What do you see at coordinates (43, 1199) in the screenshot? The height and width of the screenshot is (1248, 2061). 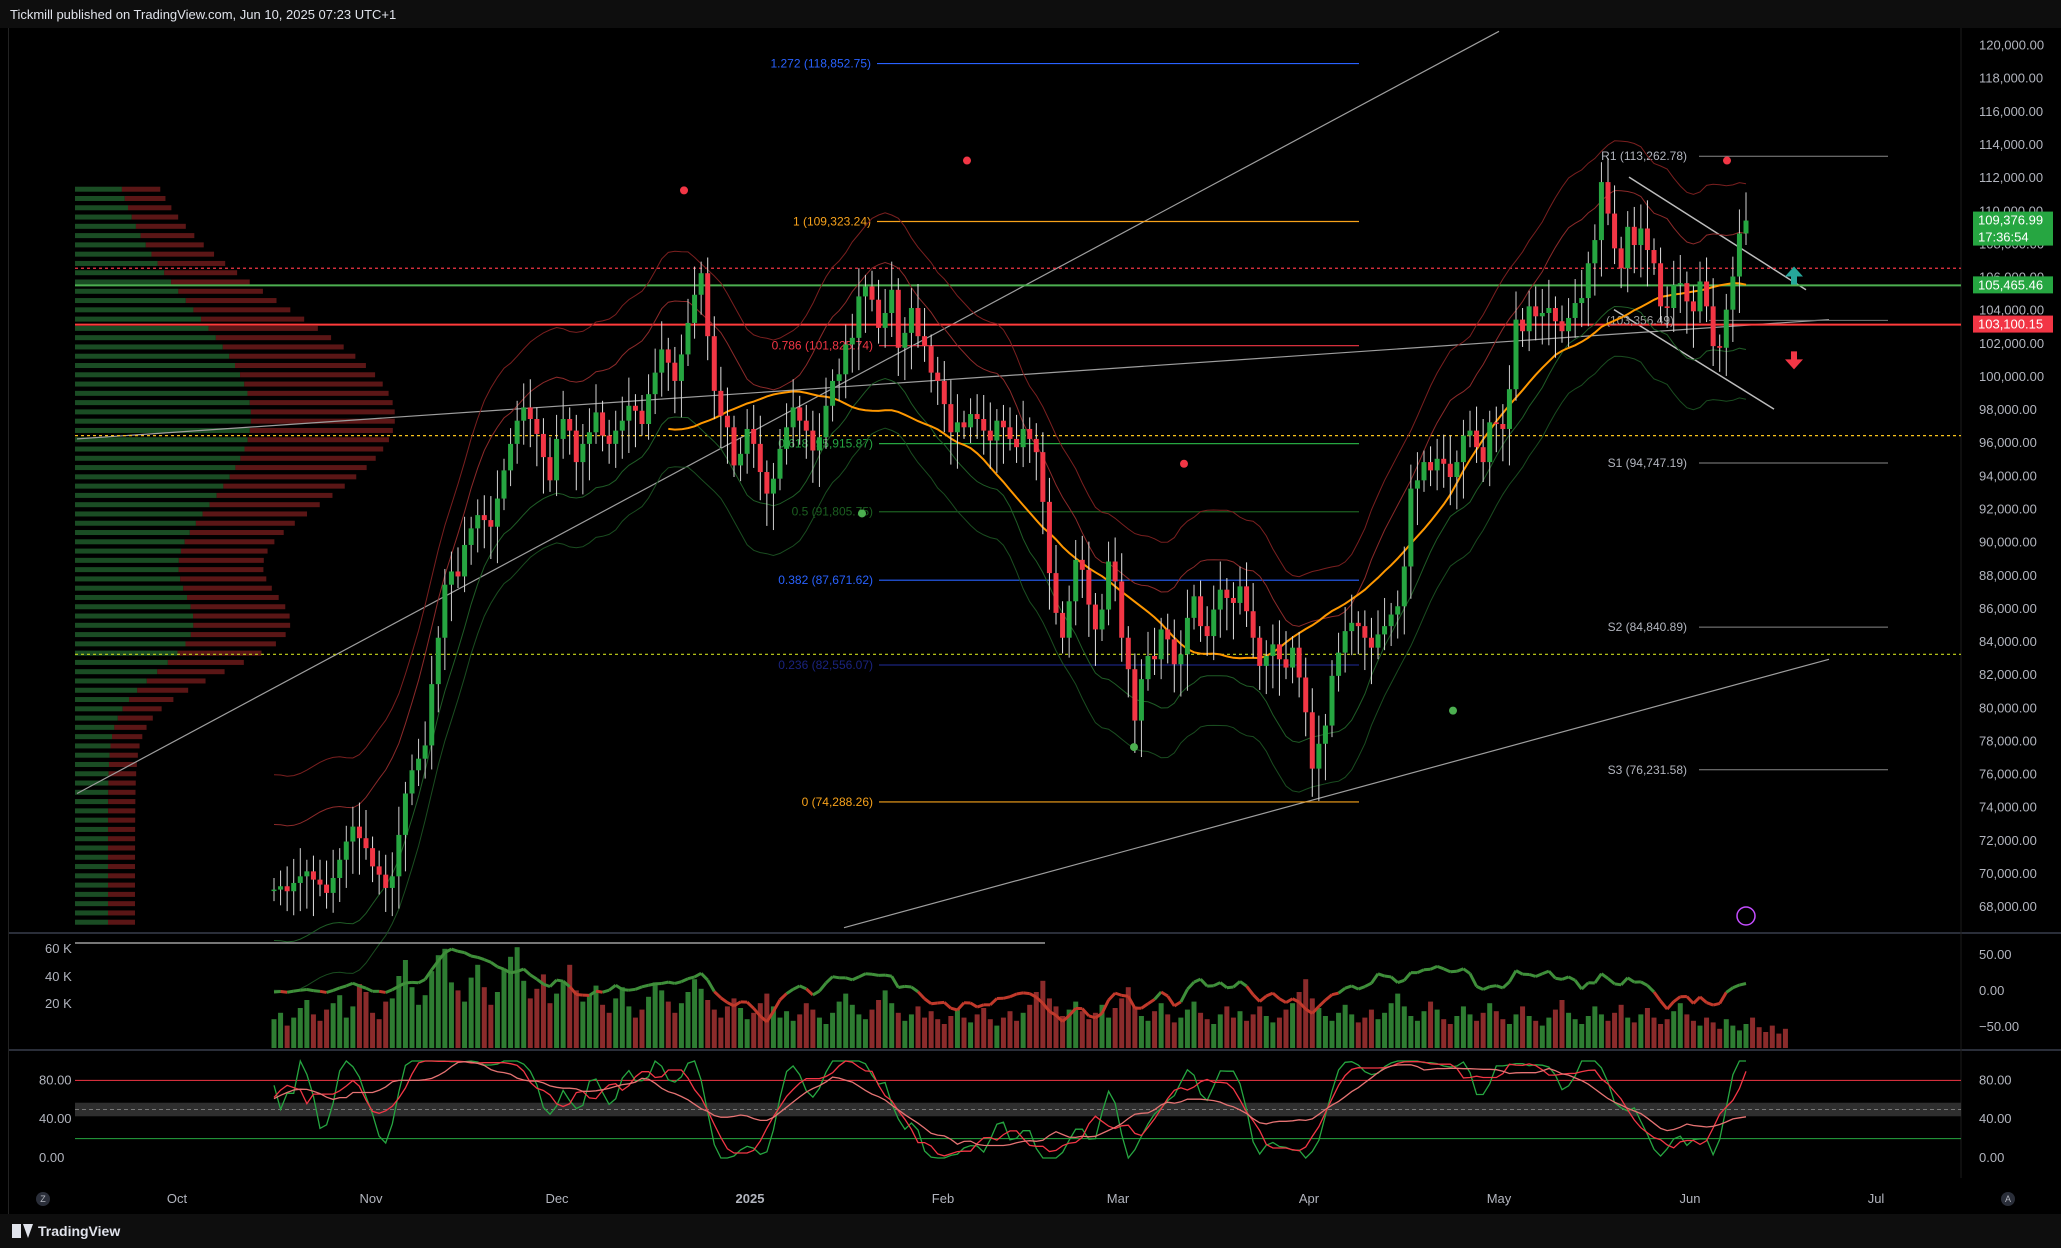 I see `zoom-reset-button: Z` at bounding box center [43, 1199].